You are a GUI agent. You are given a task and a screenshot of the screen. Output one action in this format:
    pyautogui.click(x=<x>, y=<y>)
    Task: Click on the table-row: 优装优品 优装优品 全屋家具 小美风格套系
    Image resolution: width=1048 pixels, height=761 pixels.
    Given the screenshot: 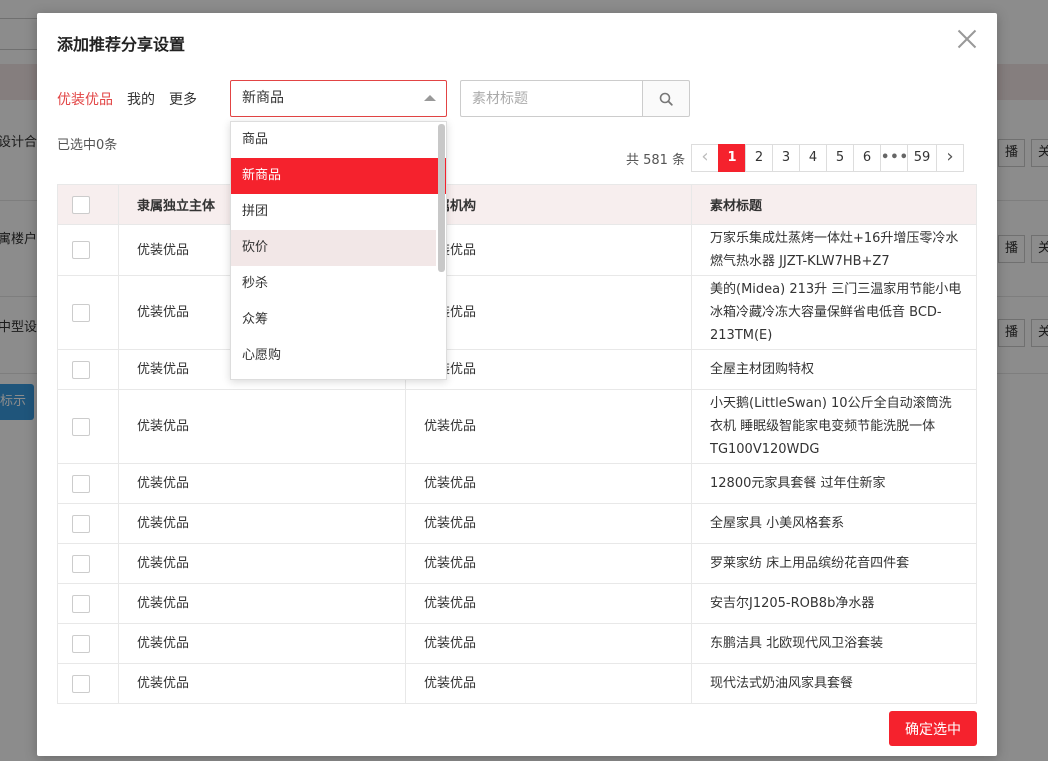 What is the action you would take?
    pyautogui.click(x=517, y=523)
    